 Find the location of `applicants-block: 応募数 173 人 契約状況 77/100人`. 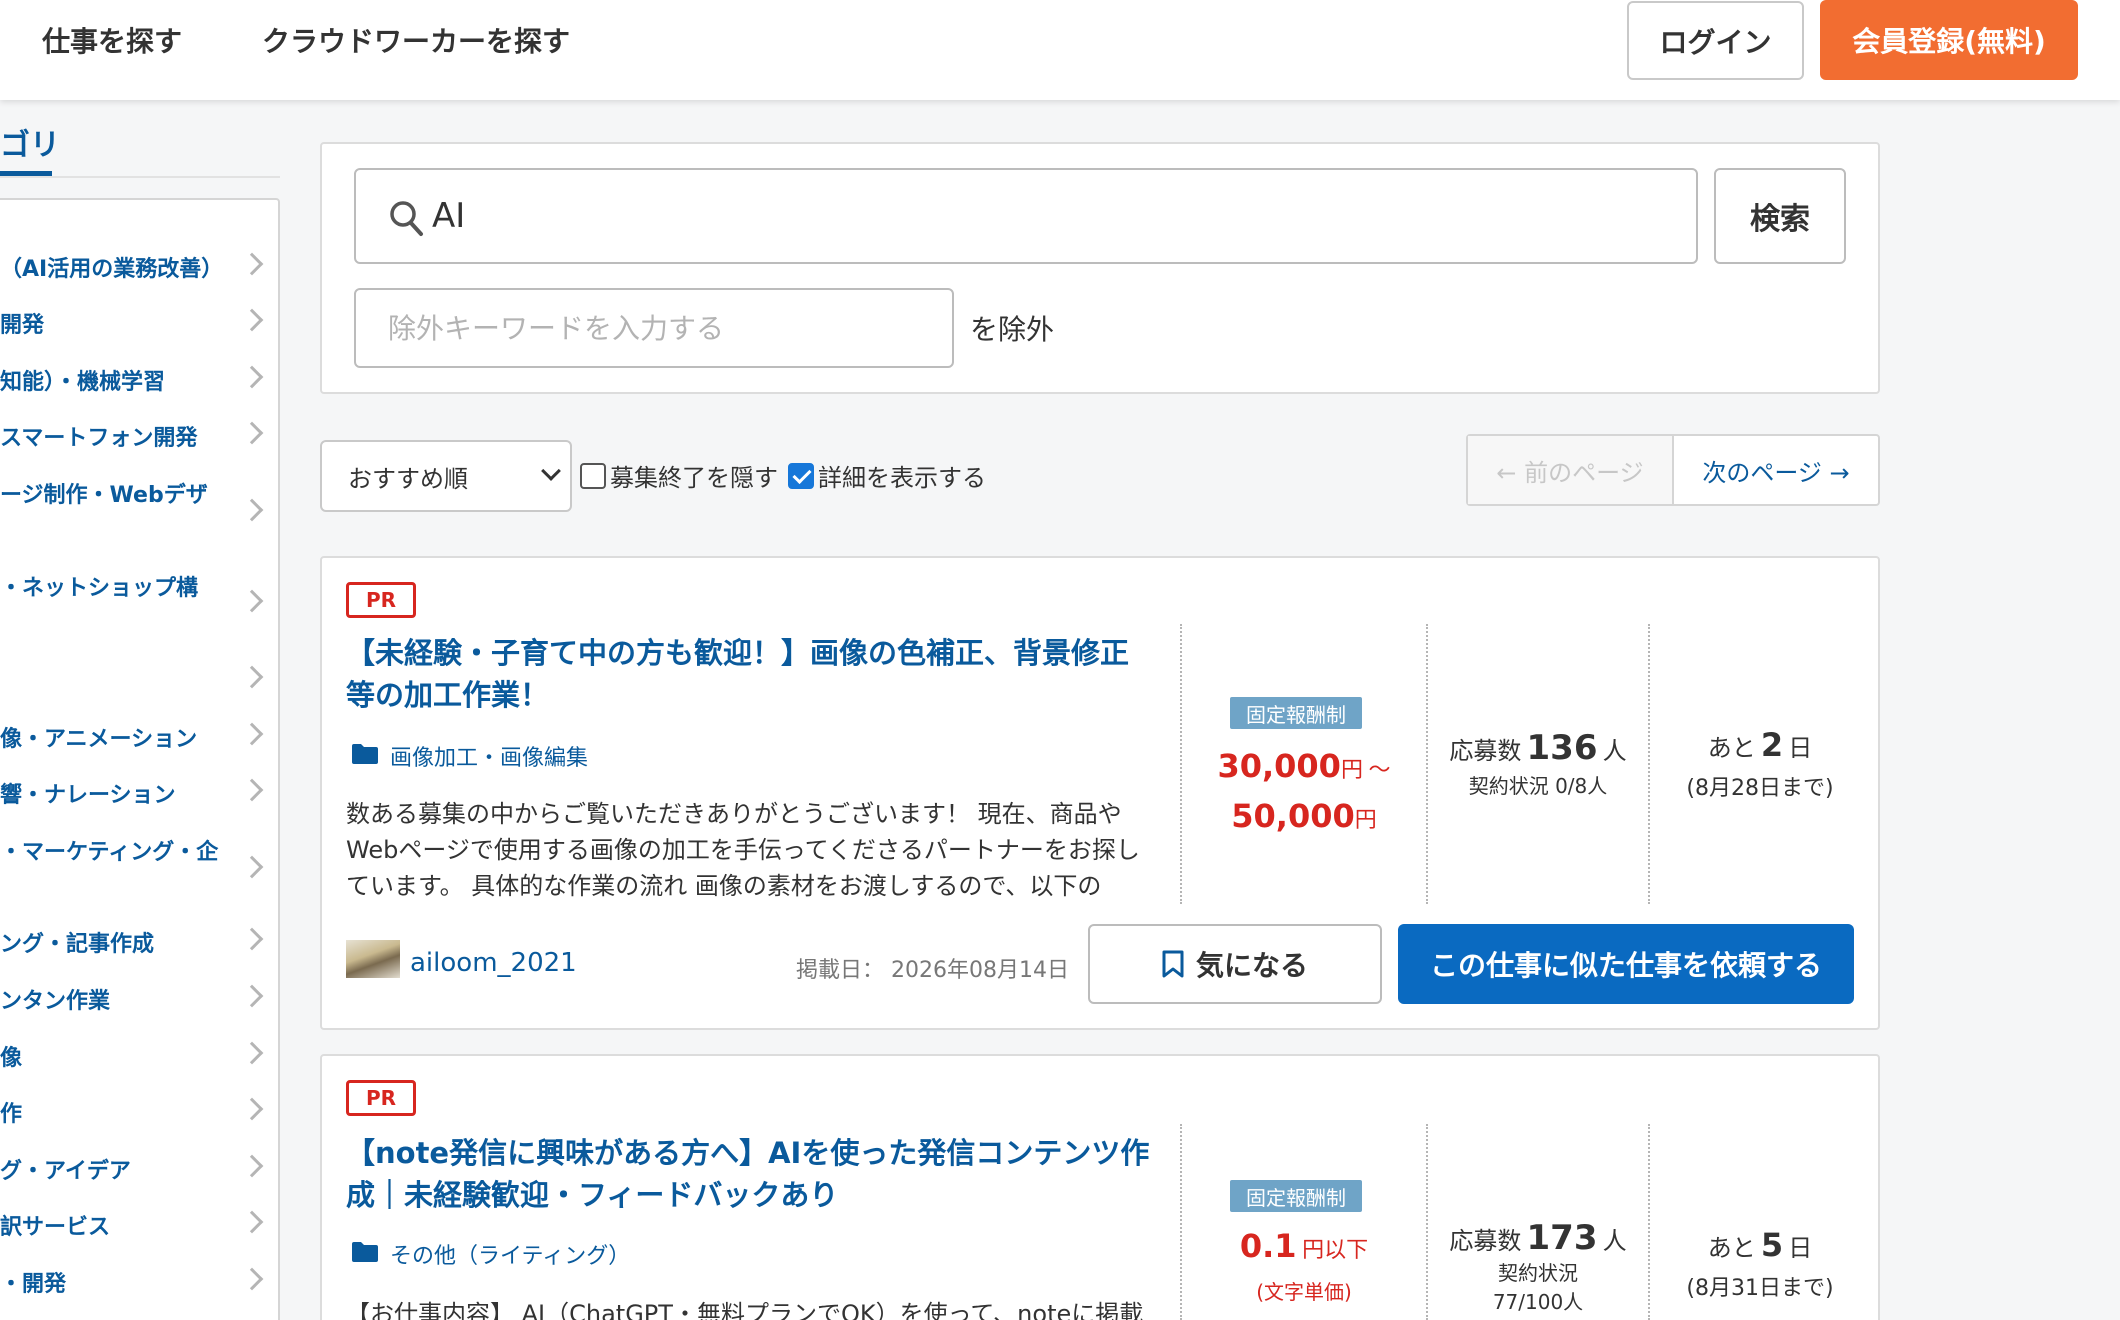

applicants-block: 応募数 173 人 契約状況 77/100人 is located at coordinates (1538, 1267).